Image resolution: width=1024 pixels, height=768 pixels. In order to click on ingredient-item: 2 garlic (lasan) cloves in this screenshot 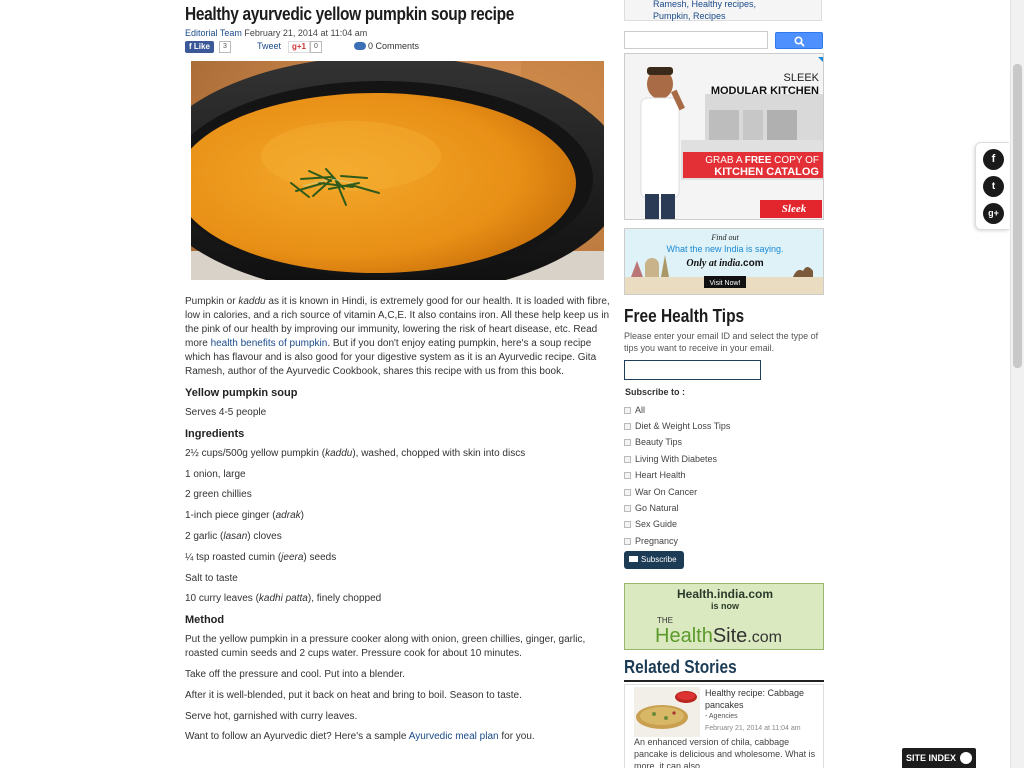, I will do `click(233, 536)`.